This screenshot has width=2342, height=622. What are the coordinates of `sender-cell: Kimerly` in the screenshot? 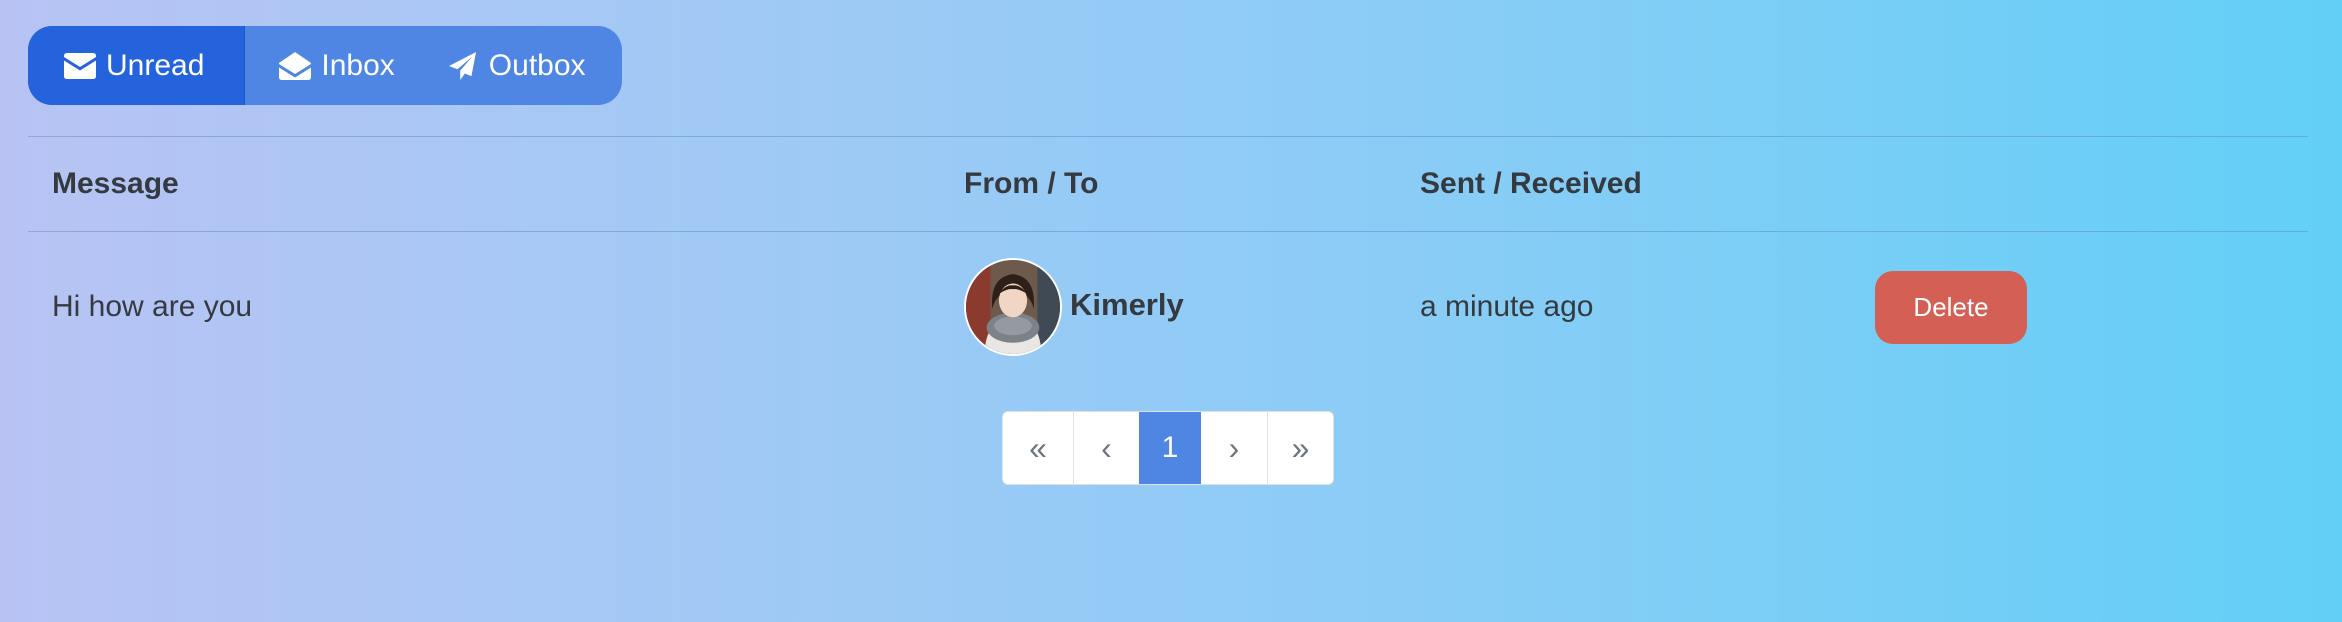 It's located at (1074, 307).